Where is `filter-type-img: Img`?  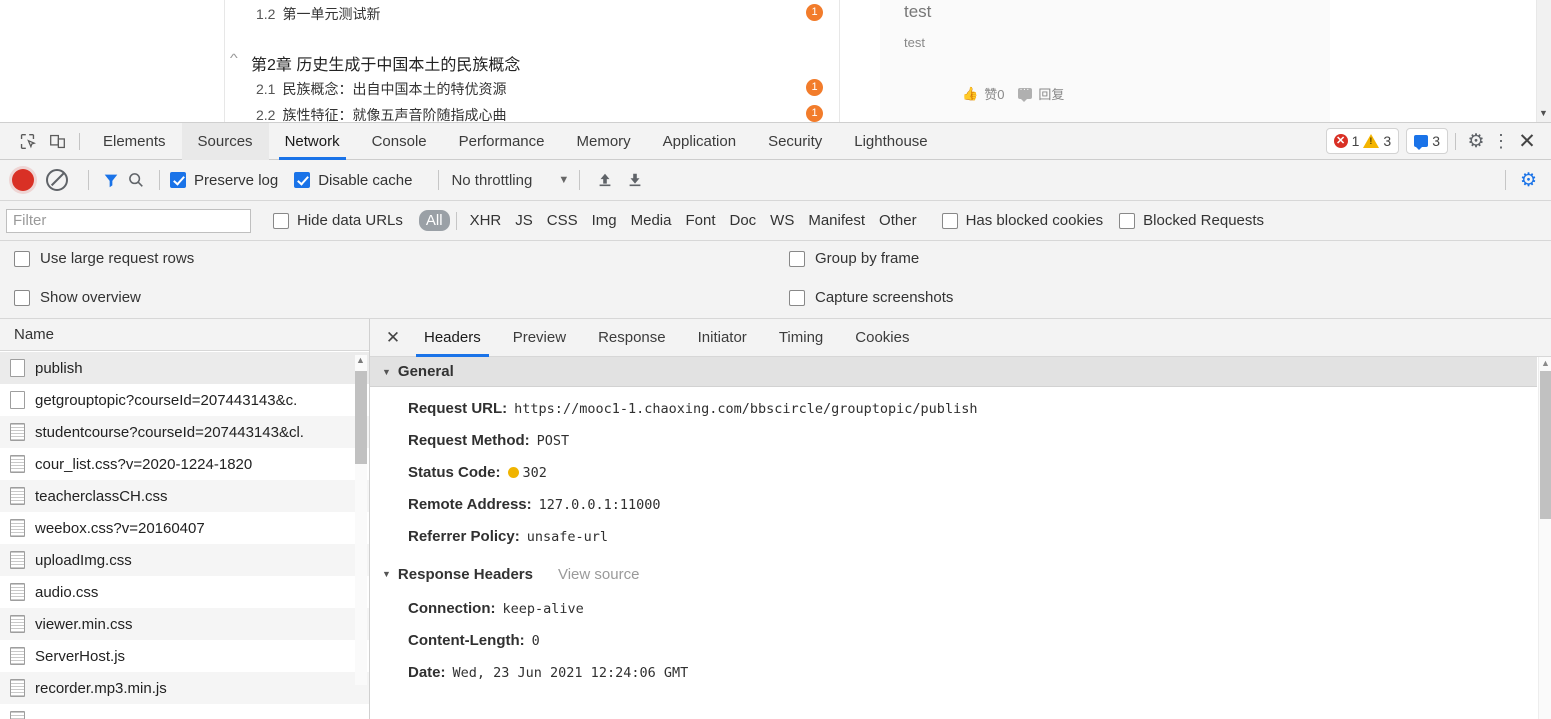
filter-type-img: Img is located at coordinates (604, 220).